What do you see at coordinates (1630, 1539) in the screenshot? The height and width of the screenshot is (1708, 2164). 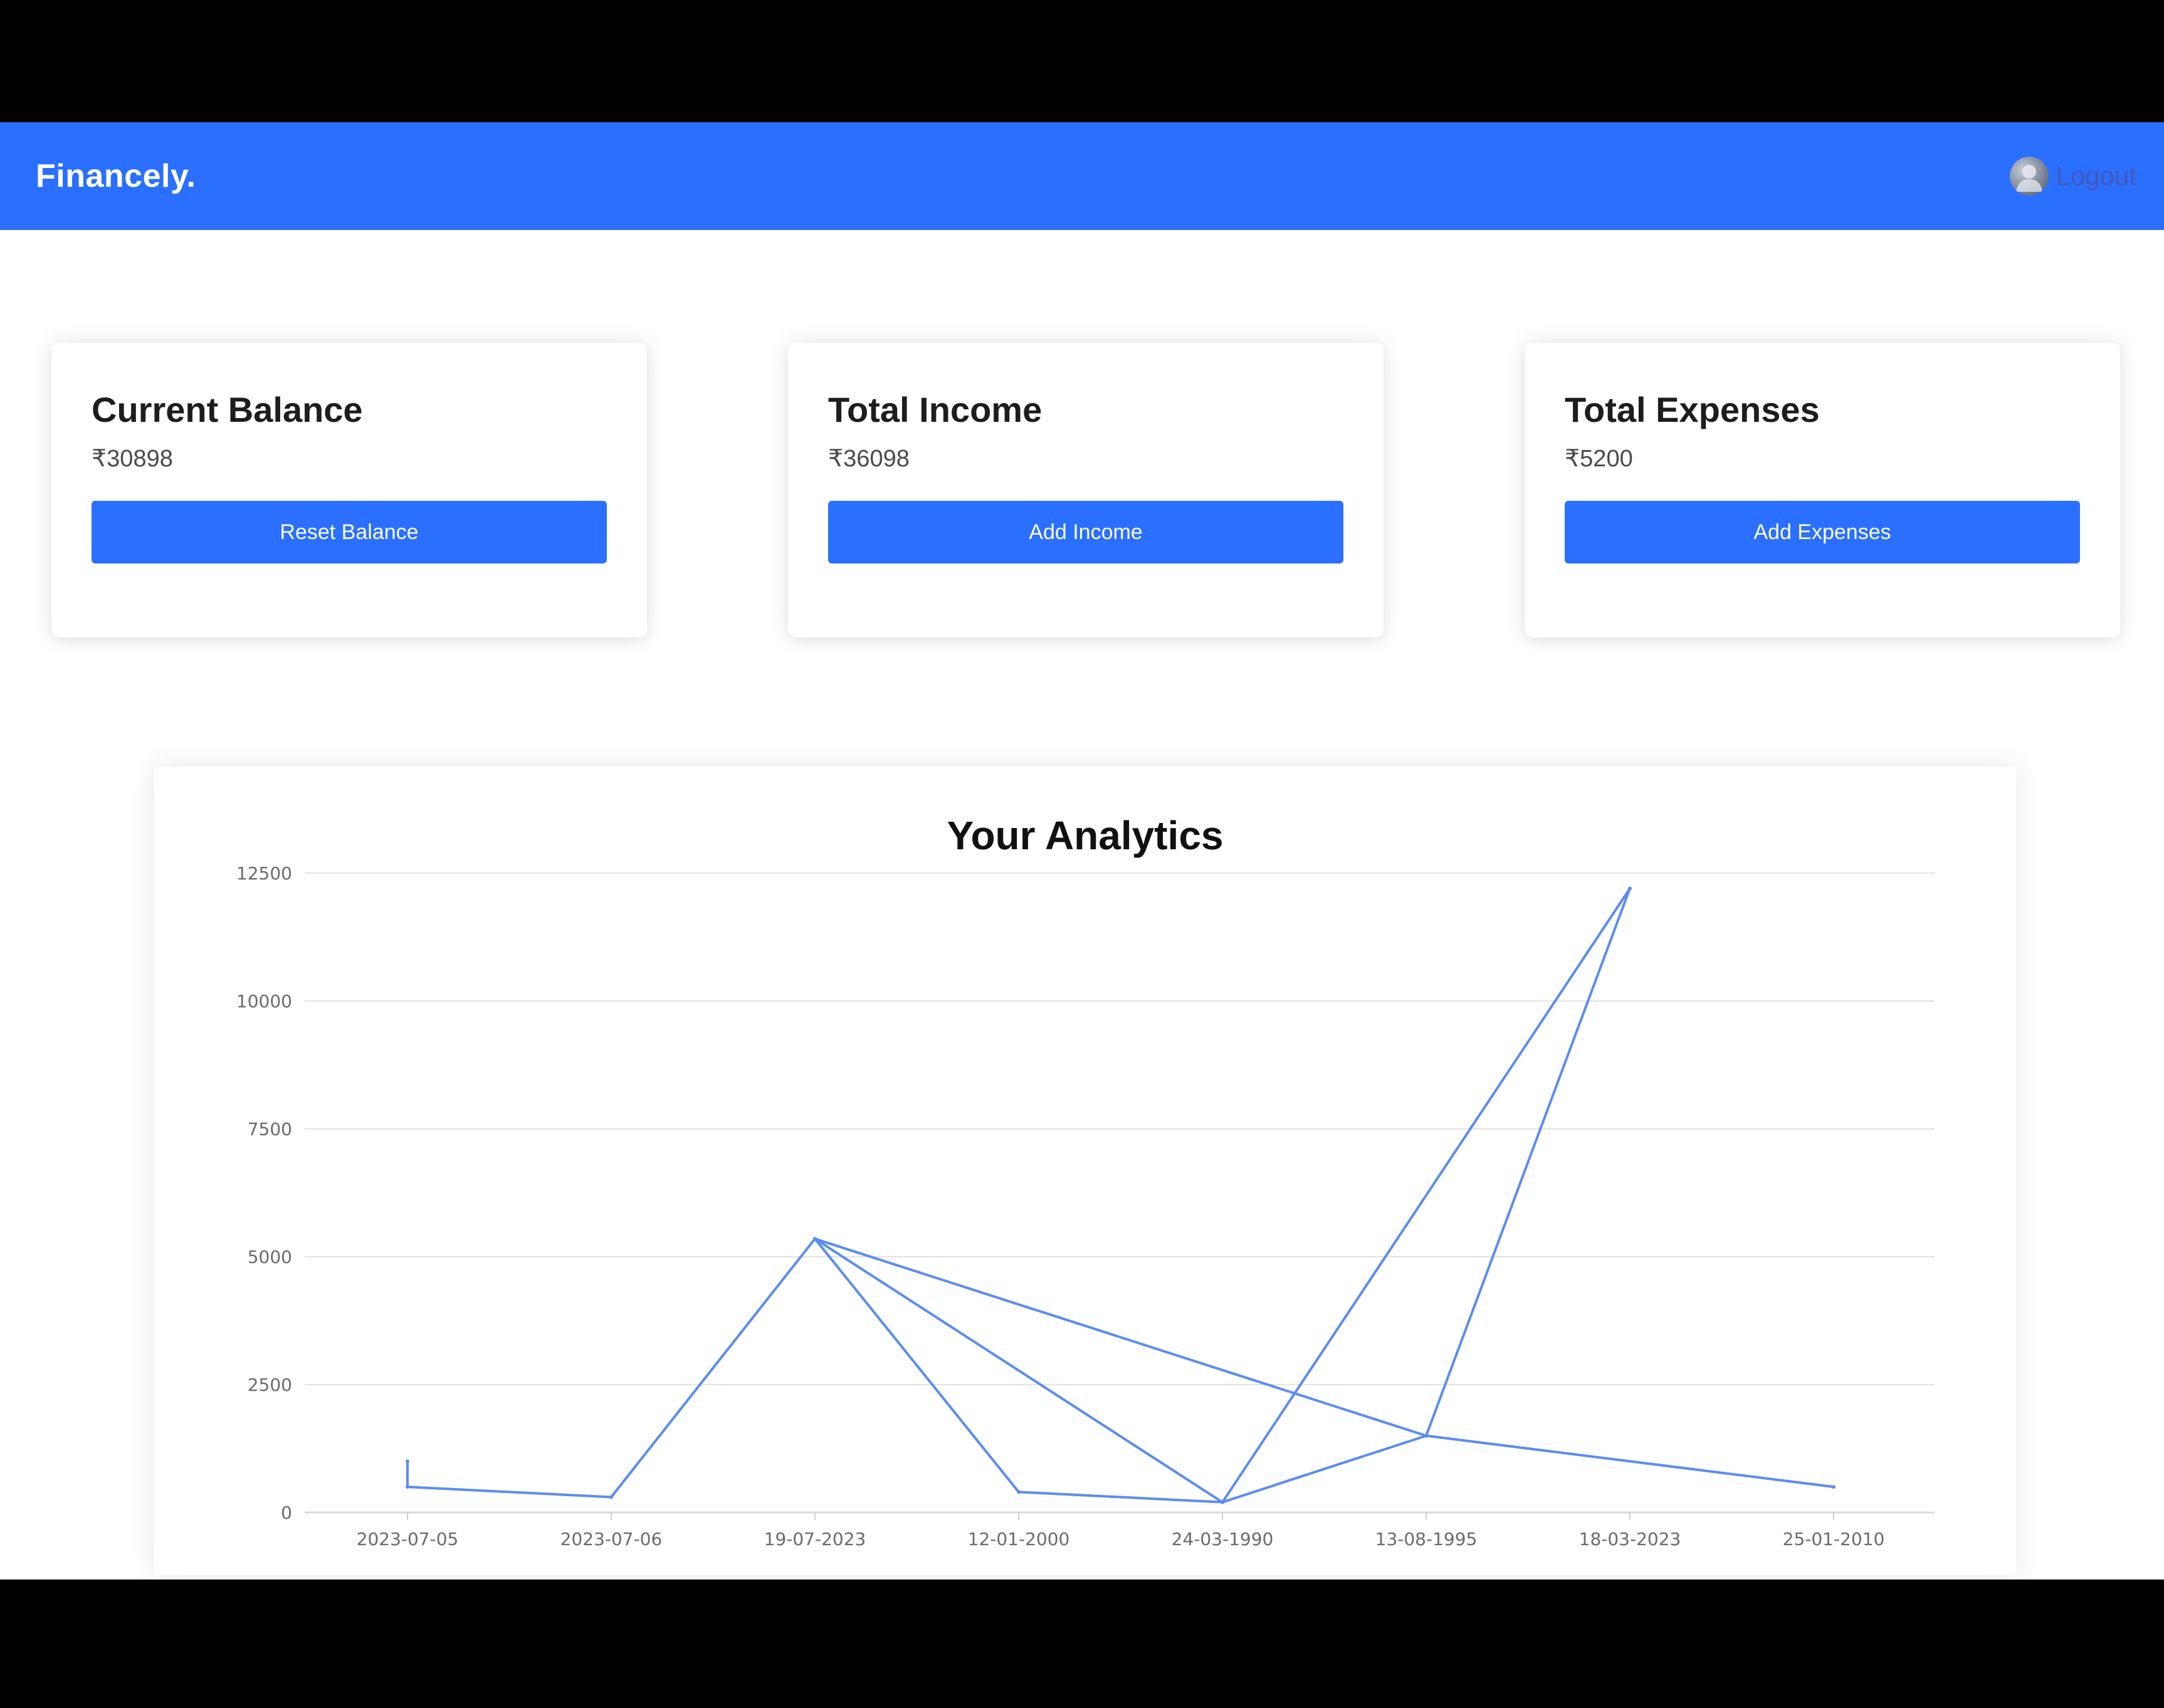 I see `x-tick-label: 18-03-2023` at bounding box center [1630, 1539].